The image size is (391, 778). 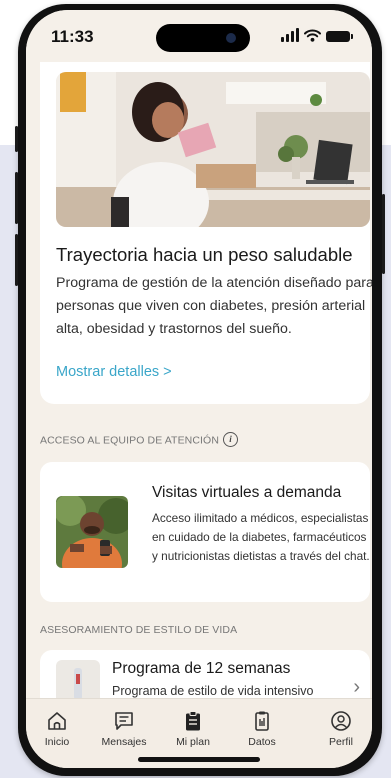 What do you see at coordinates (193, 742) in the screenshot?
I see `tab-my-plan-label: Mi plan` at bounding box center [193, 742].